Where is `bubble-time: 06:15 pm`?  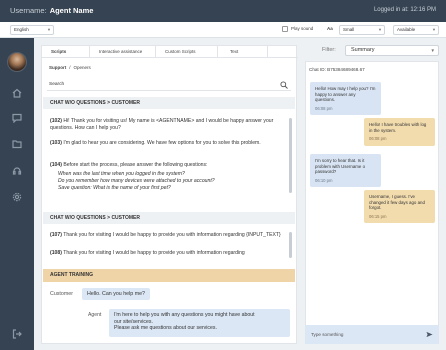
bubble-time: 06:15 pm is located at coordinates (378, 216).